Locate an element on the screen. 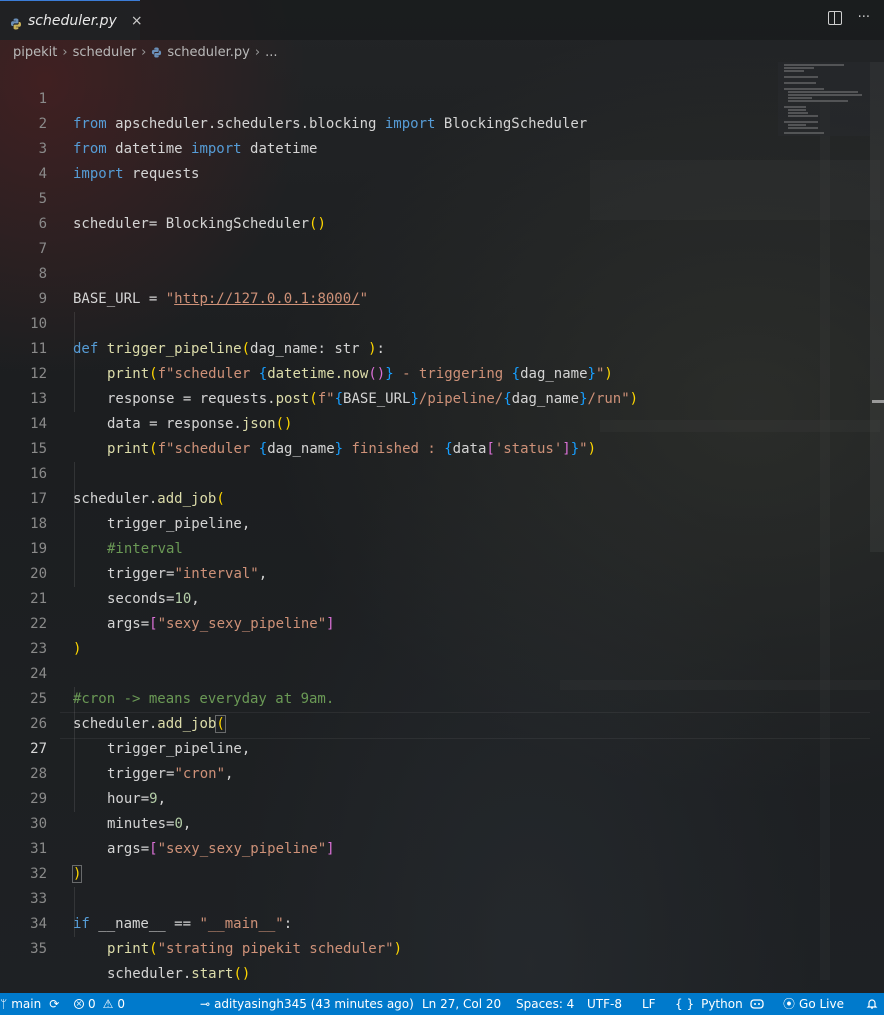 The image size is (884, 1015). code-line: 25 scheduler.add_job( is located at coordinates (435, 697).